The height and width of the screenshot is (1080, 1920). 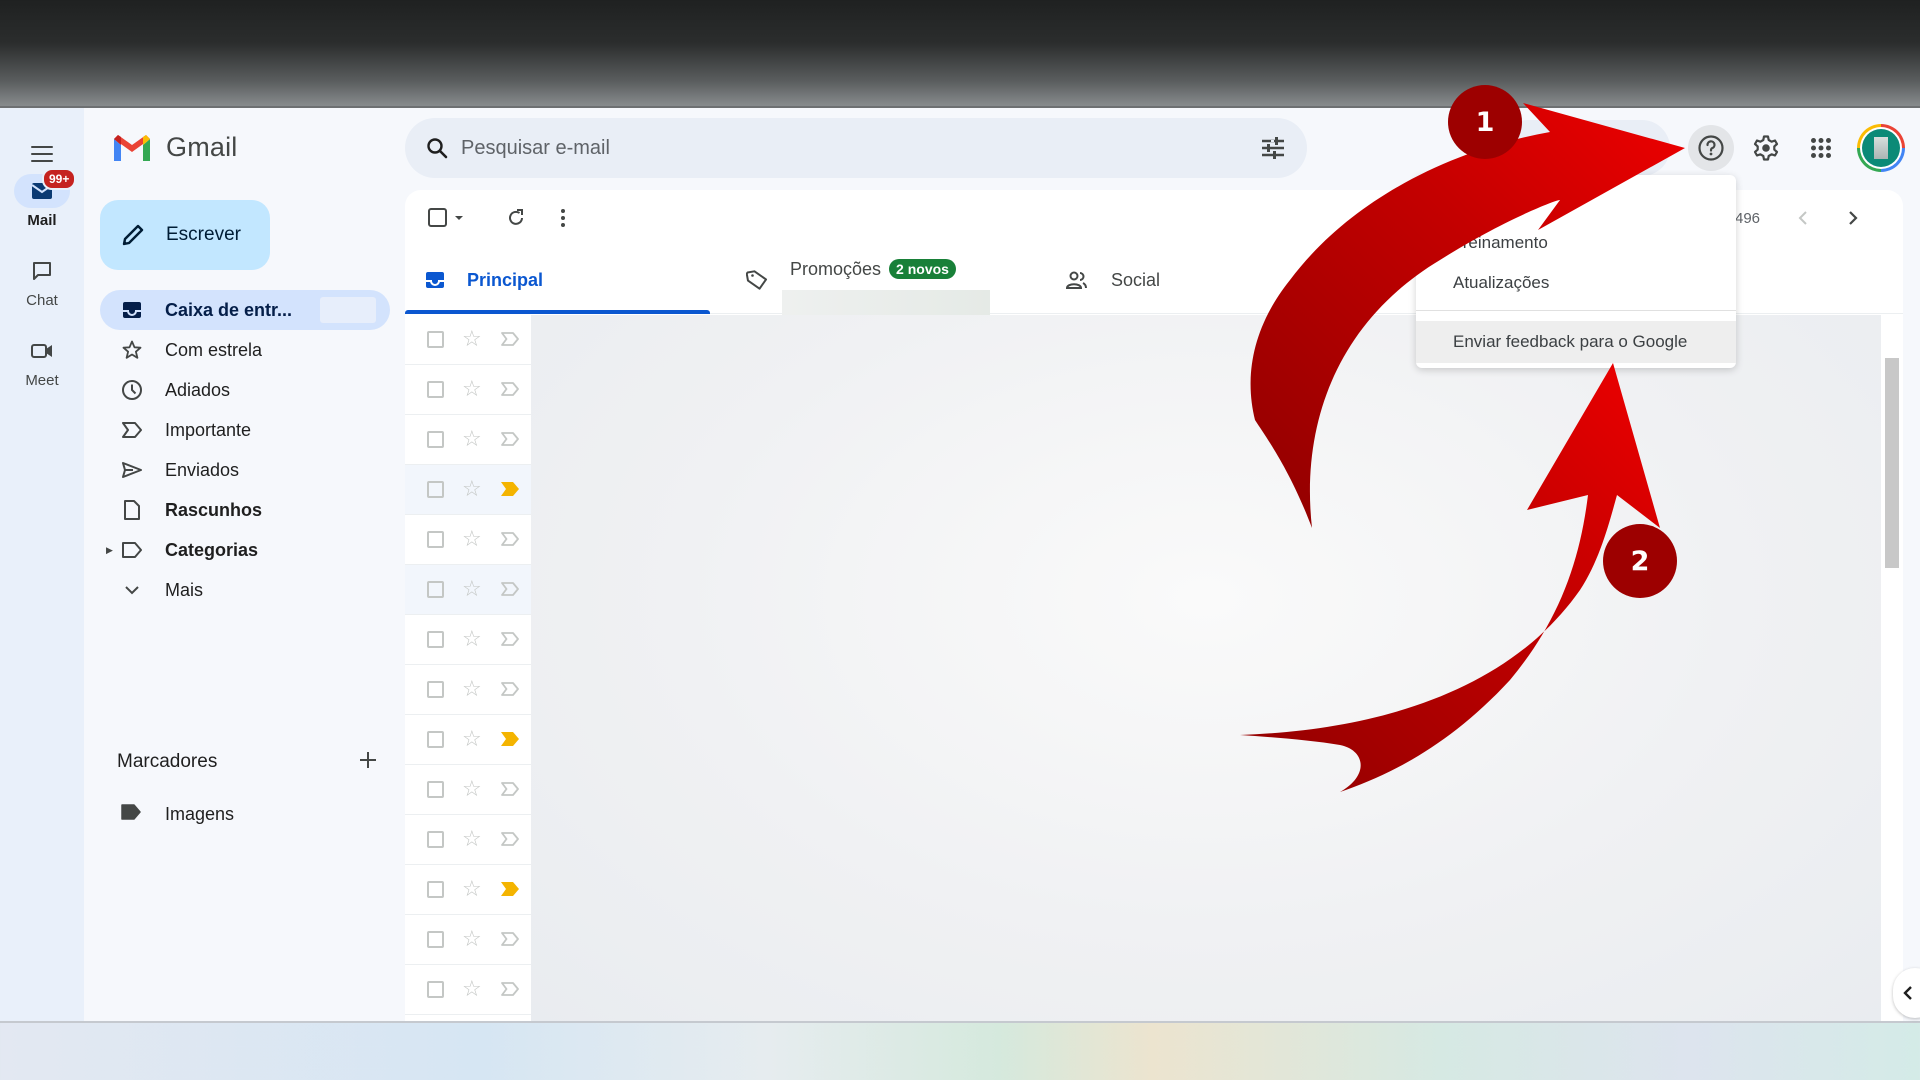 I want to click on rail-item-meet: Meet, so click(x=42, y=361).